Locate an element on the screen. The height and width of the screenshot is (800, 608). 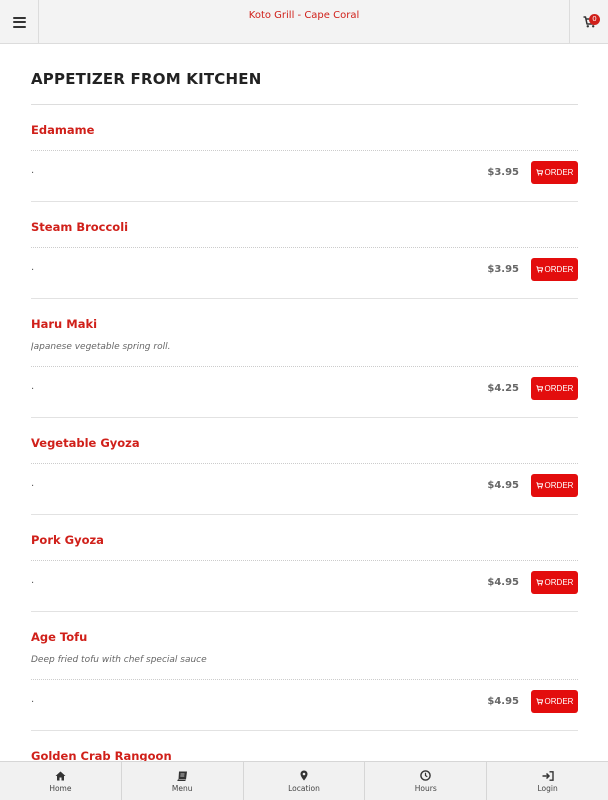
item-description: Japanese vegetable spring roll. is located at coordinates (101, 347).